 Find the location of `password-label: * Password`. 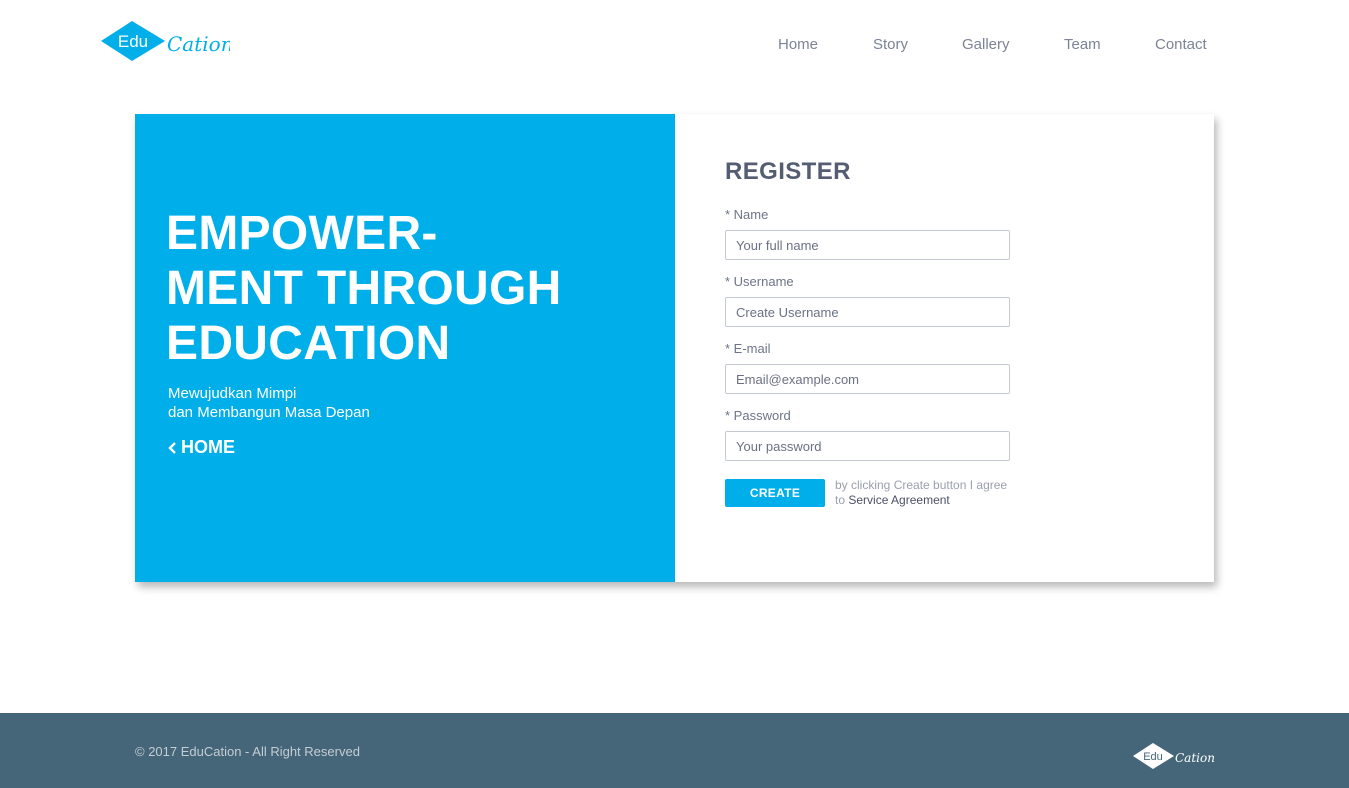

password-label: * Password is located at coordinates (758, 415).